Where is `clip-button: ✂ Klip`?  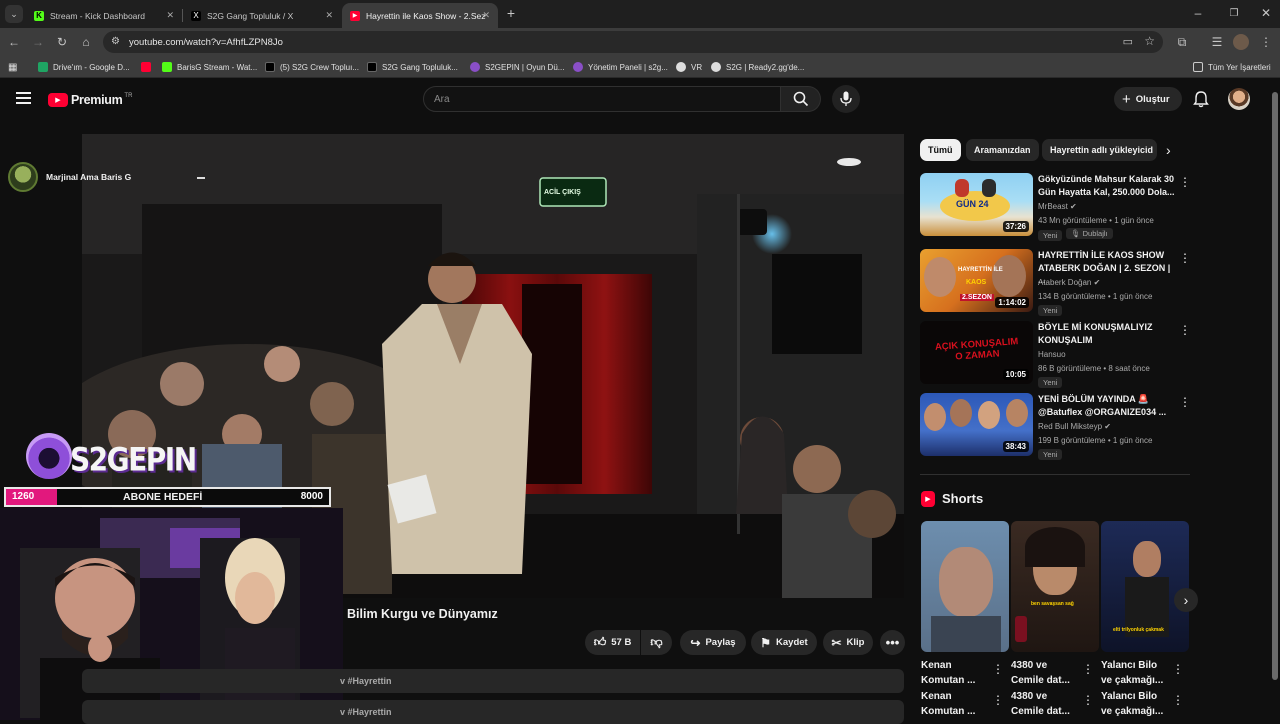
clip-button: ✂ Klip is located at coordinates (848, 642).